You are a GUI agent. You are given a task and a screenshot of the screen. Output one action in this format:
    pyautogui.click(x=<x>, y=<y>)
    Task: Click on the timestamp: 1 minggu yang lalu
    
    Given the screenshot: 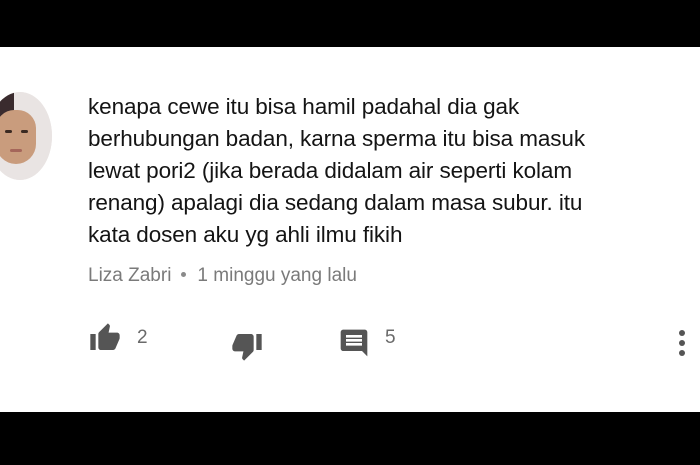 What is the action you would take?
    pyautogui.click(x=277, y=275)
    